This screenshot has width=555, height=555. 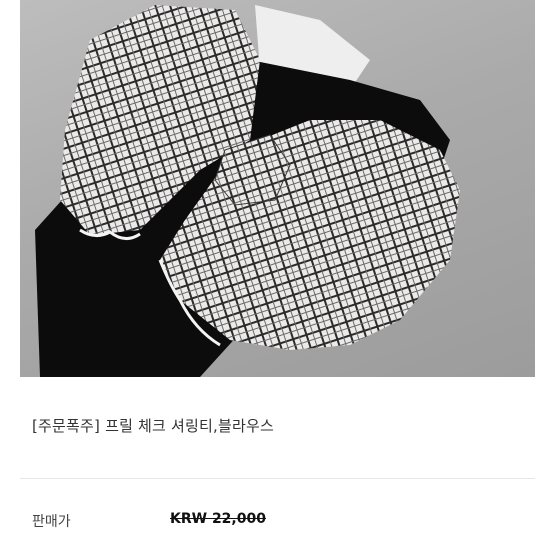 What do you see at coordinates (218, 519) in the screenshot?
I see `price-value: KRW 22,000` at bounding box center [218, 519].